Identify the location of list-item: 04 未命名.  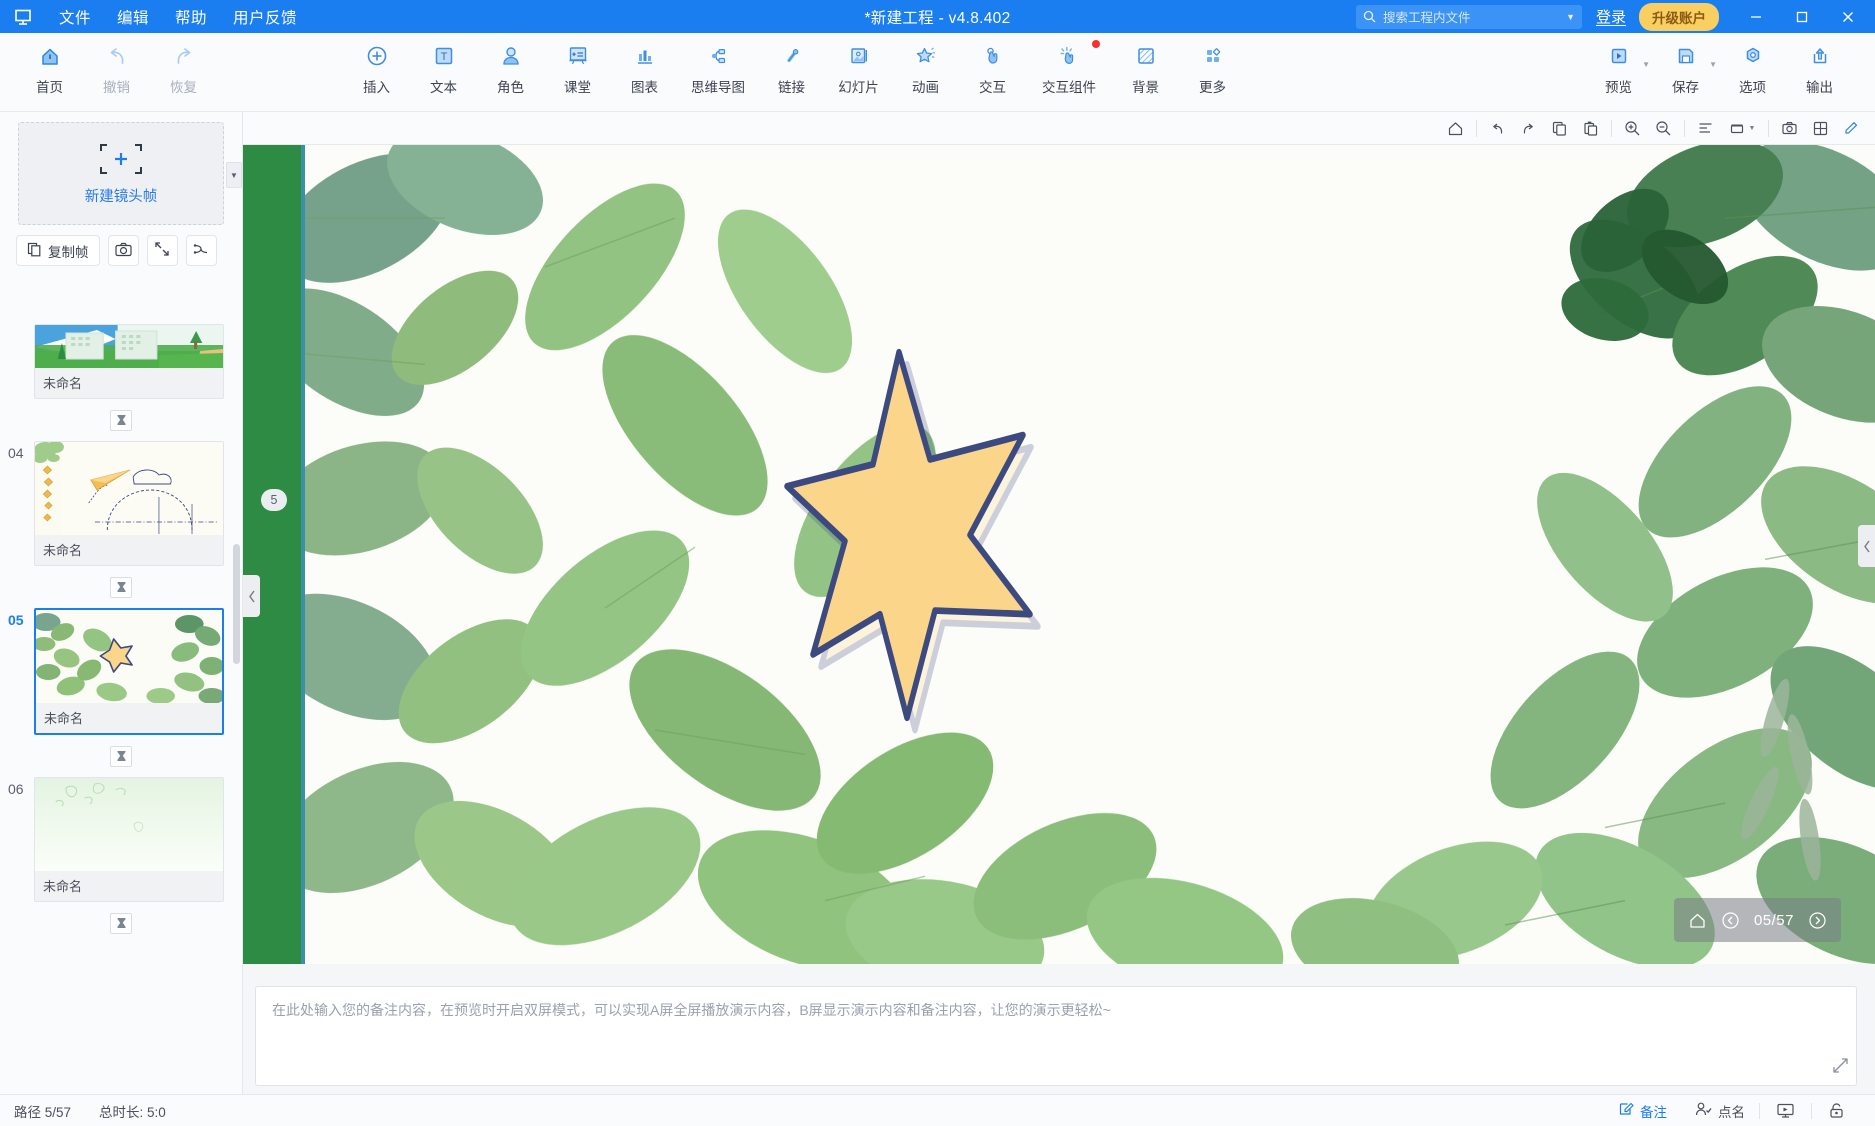
(121, 503).